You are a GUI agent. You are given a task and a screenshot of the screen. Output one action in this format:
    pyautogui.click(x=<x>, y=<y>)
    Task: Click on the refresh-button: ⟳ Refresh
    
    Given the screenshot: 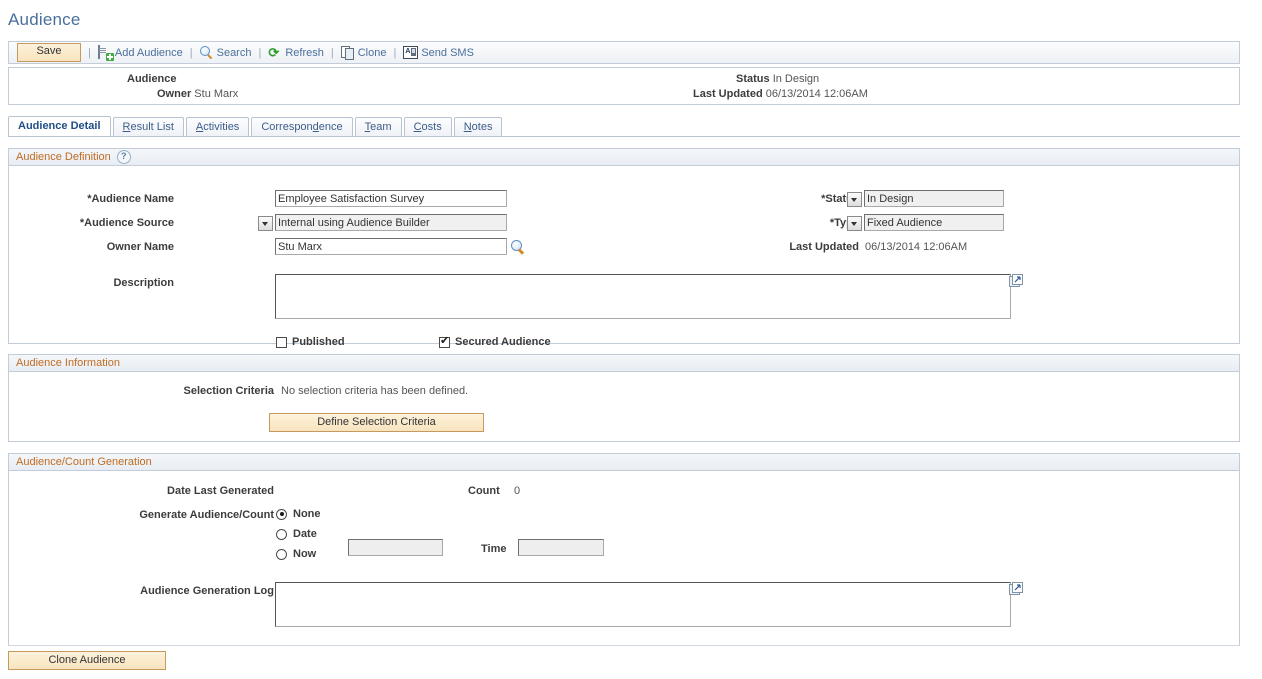 What is the action you would take?
    pyautogui.click(x=296, y=53)
    